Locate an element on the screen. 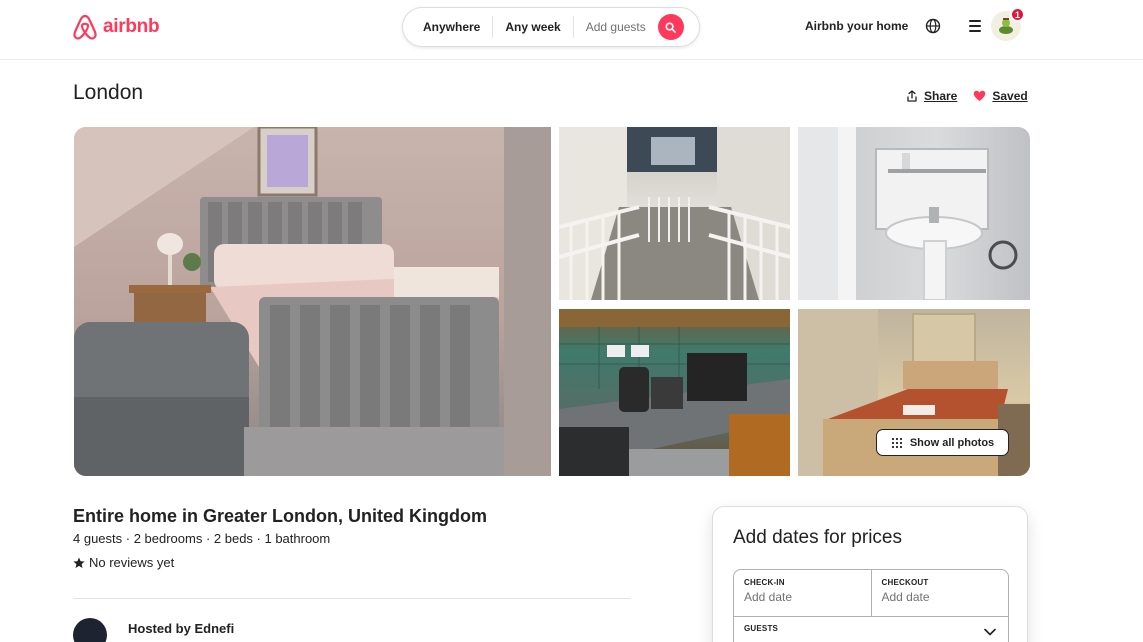 This screenshot has height=642, width=1143. bathroom-sink-photo is located at coordinates (914, 213).